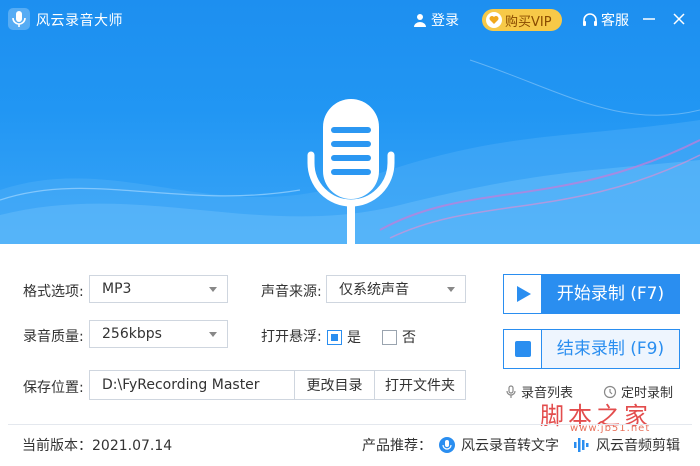 This screenshot has height=466, width=700. I want to click on buy-vip-button: 购买VIP, so click(522, 20).